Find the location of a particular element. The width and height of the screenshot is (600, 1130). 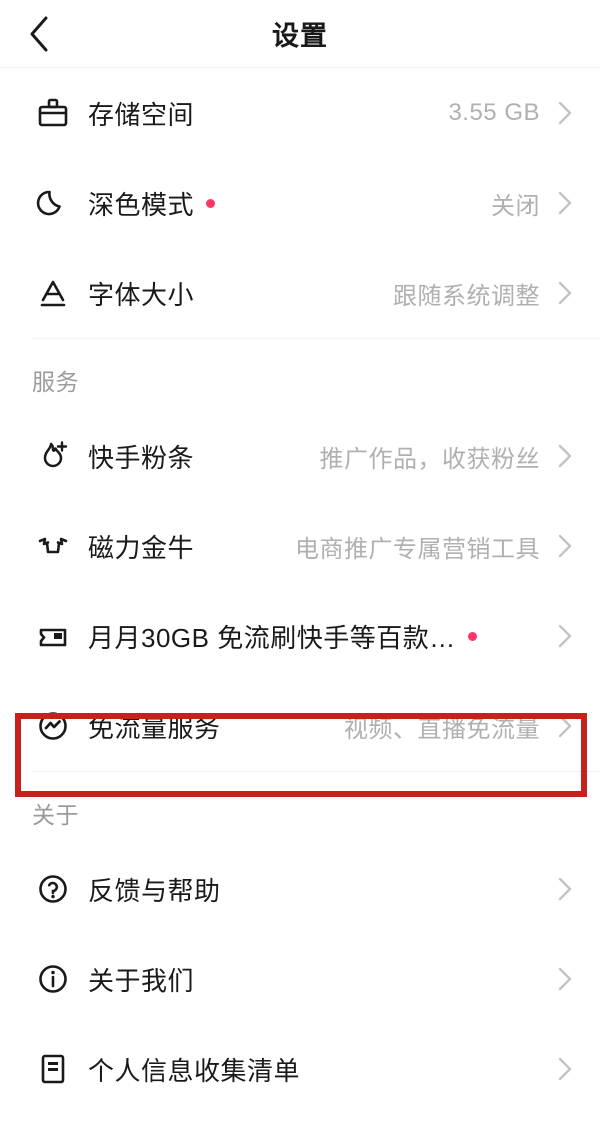

settings-row-label: 深色模式 is located at coordinates (141, 204).